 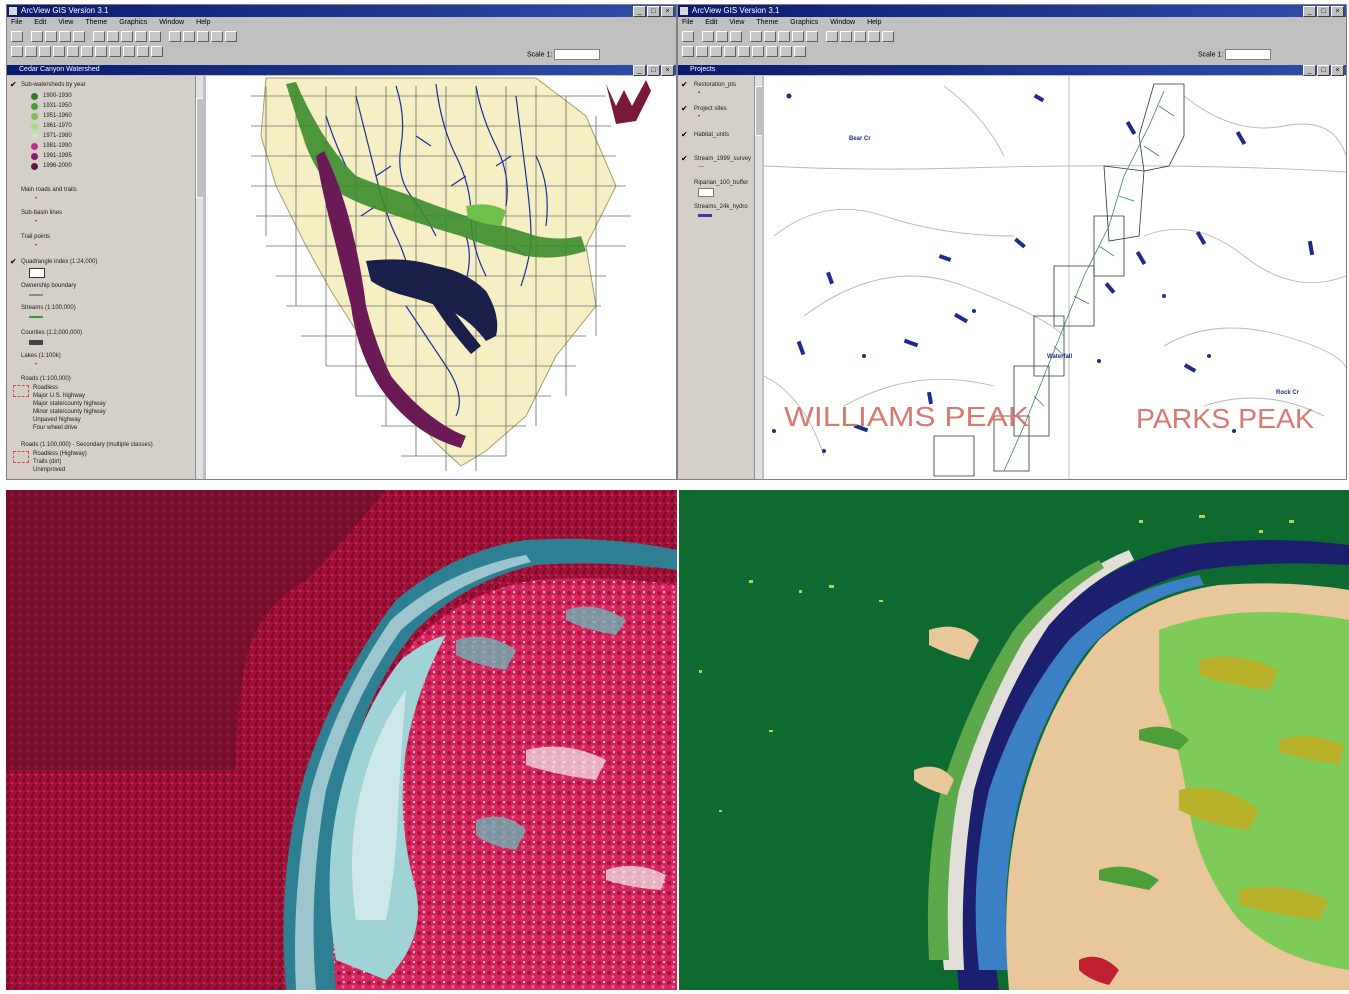 What do you see at coordinates (41, 356) in the screenshot?
I see `toc-theme: Lakes (1:100k)` at bounding box center [41, 356].